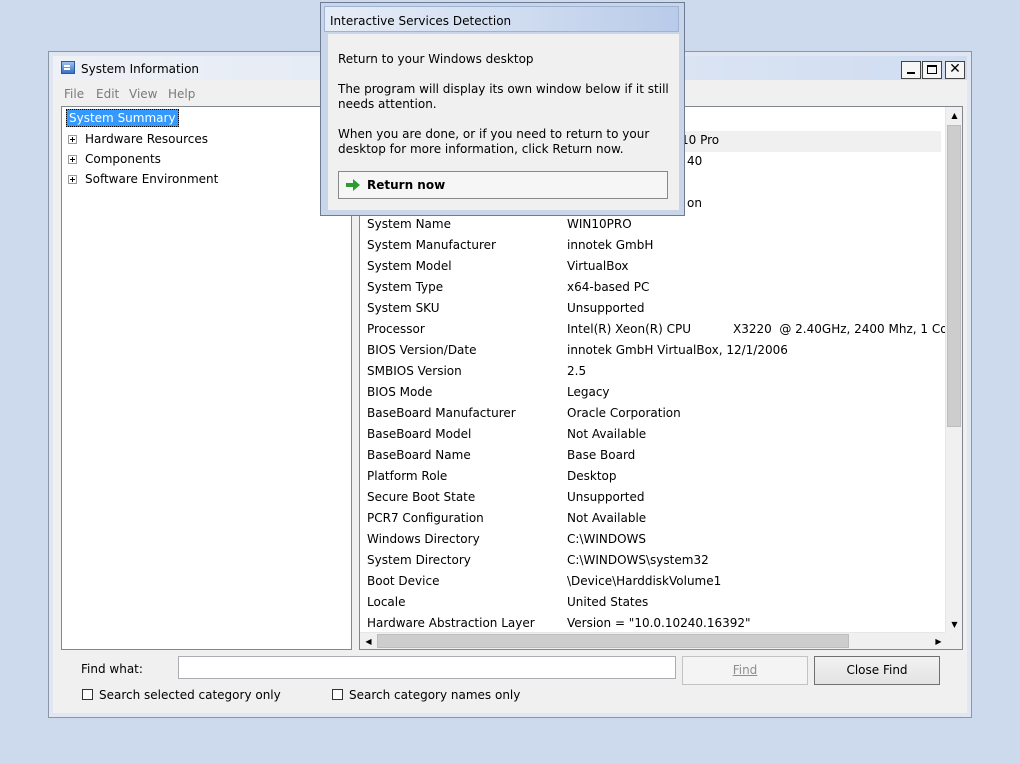 This screenshot has height=764, width=1020. Describe the element at coordinates (403, 308) in the screenshot. I see `item-cell: System SKU` at that location.